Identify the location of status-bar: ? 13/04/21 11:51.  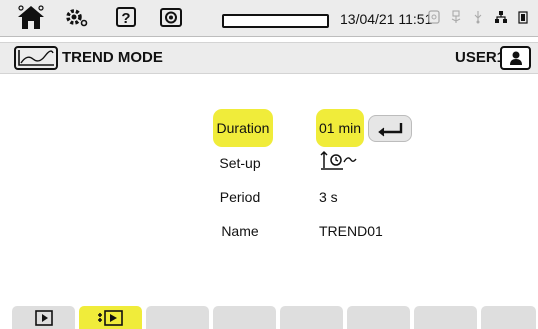
(269, 18).